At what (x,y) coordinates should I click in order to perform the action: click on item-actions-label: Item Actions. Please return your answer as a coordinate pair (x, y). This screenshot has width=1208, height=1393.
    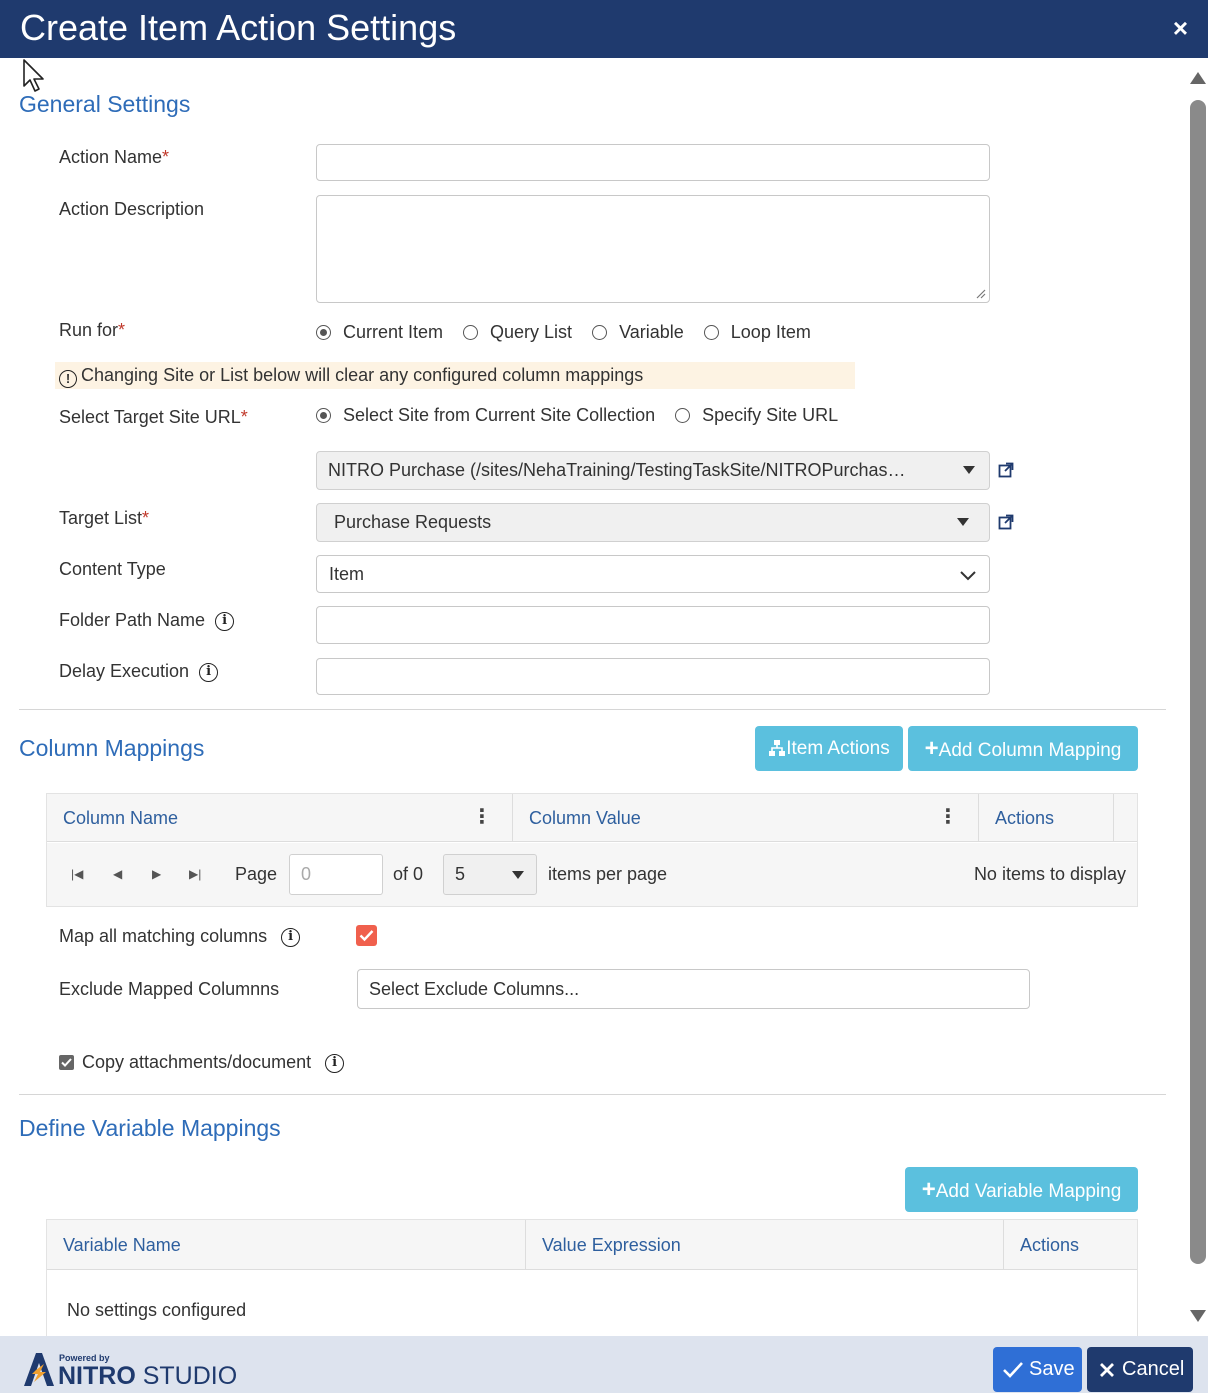
    Looking at the image, I should click on (838, 748).